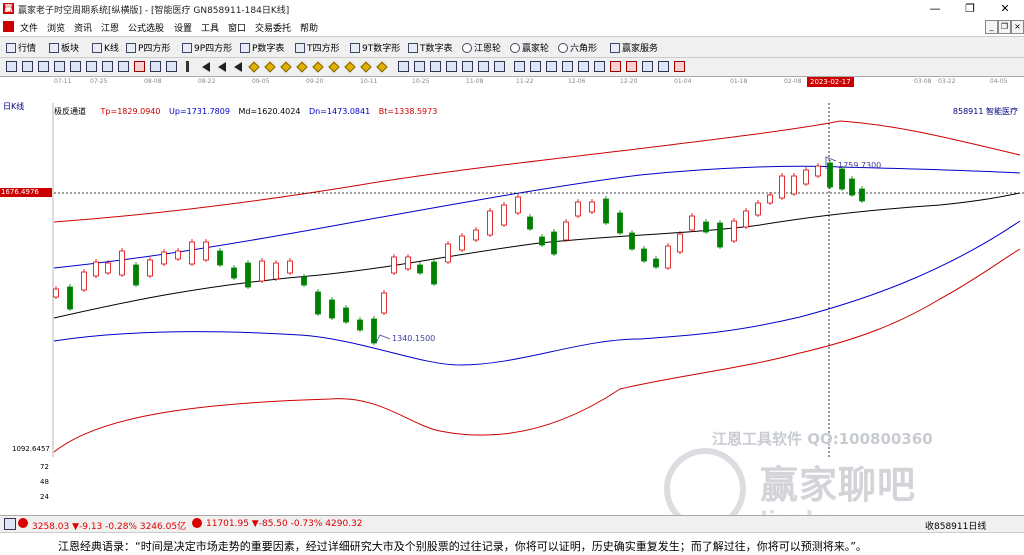  I want to click on tb-9t: 9T数字形, so click(375, 47).